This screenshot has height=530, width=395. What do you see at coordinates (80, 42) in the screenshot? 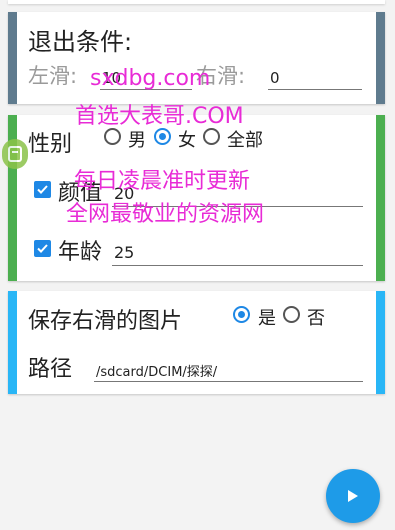
I see `exit-conditions-title: 退出条件:` at bounding box center [80, 42].